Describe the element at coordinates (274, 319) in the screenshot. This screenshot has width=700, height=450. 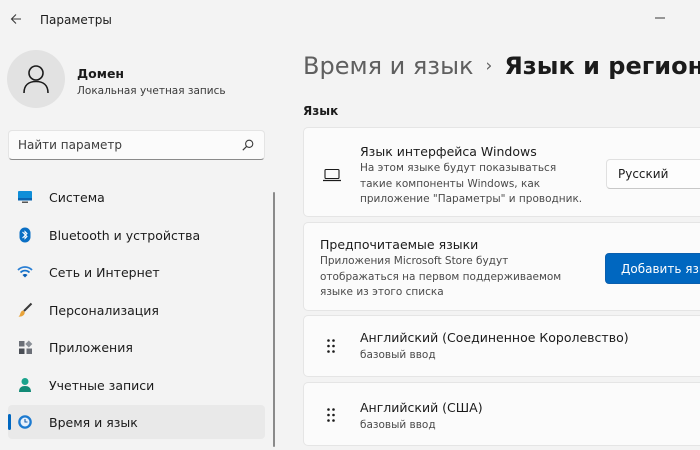
I see `sidebar-scrollbar` at that location.